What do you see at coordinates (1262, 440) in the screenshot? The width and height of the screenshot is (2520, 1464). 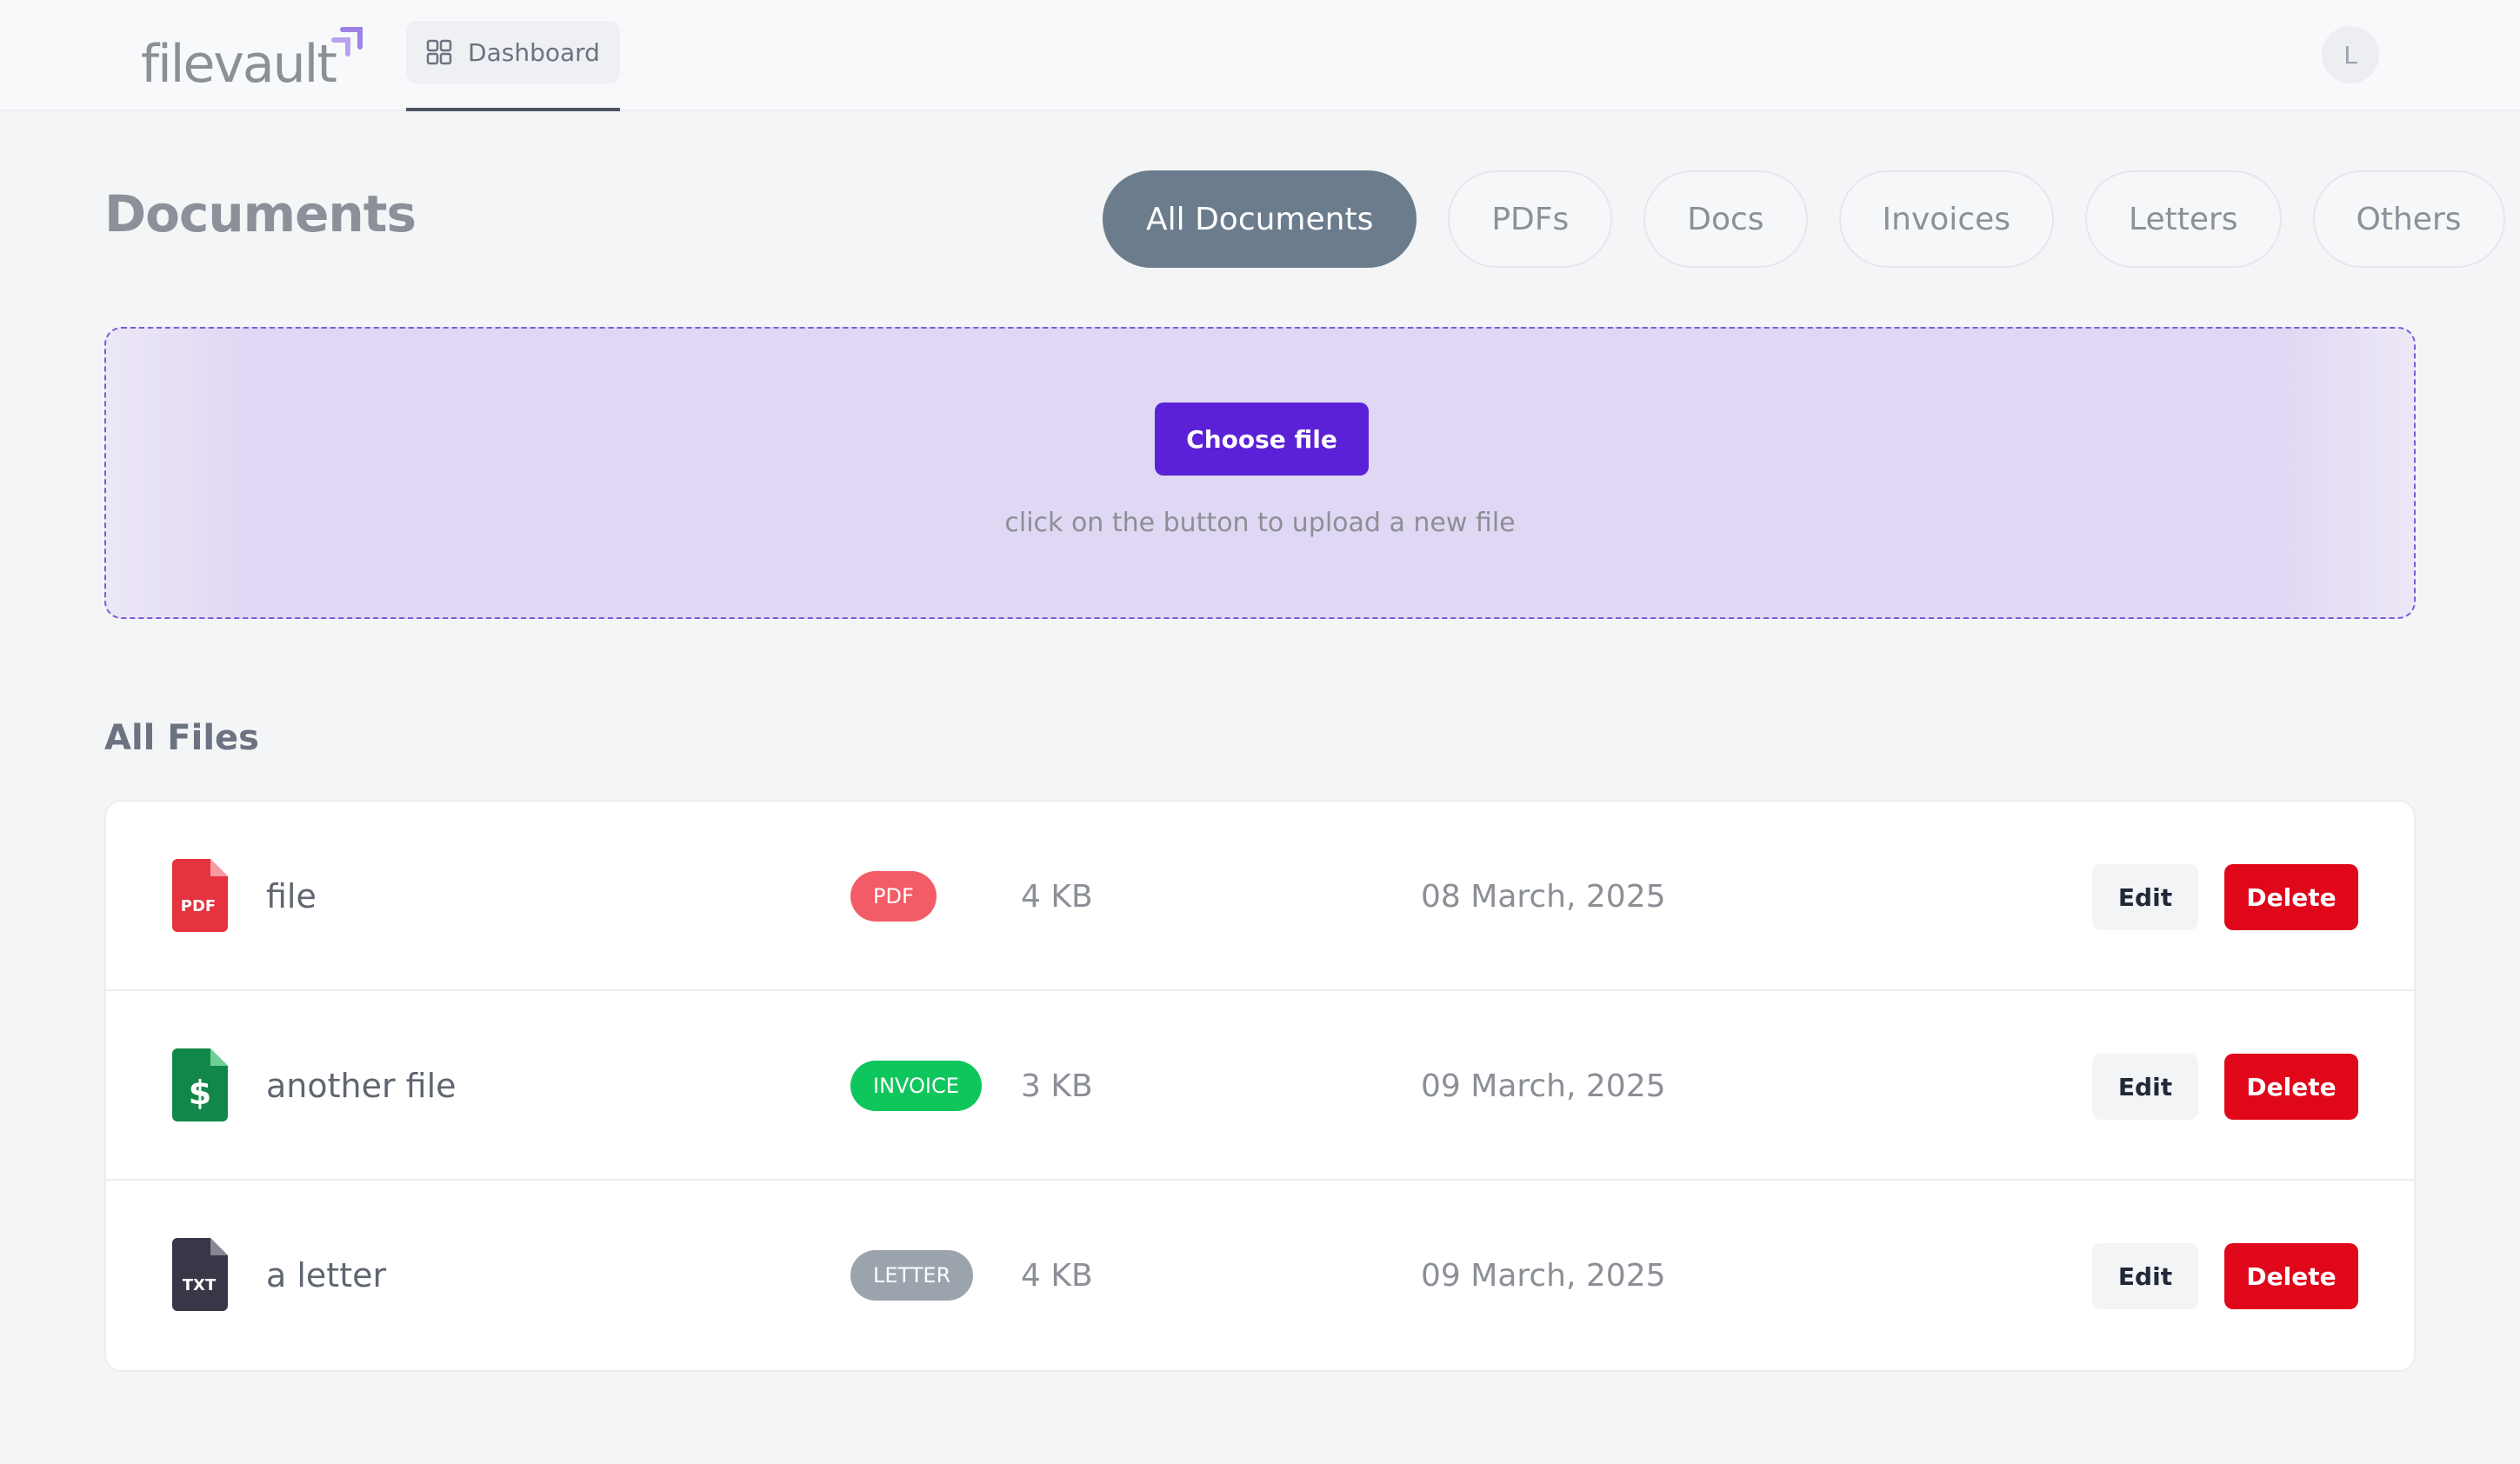 I see `choose-file-button: Choose file` at bounding box center [1262, 440].